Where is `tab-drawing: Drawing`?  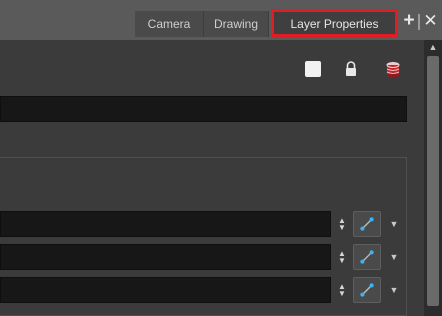
tab-drawing: Drawing is located at coordinates (236, 24).